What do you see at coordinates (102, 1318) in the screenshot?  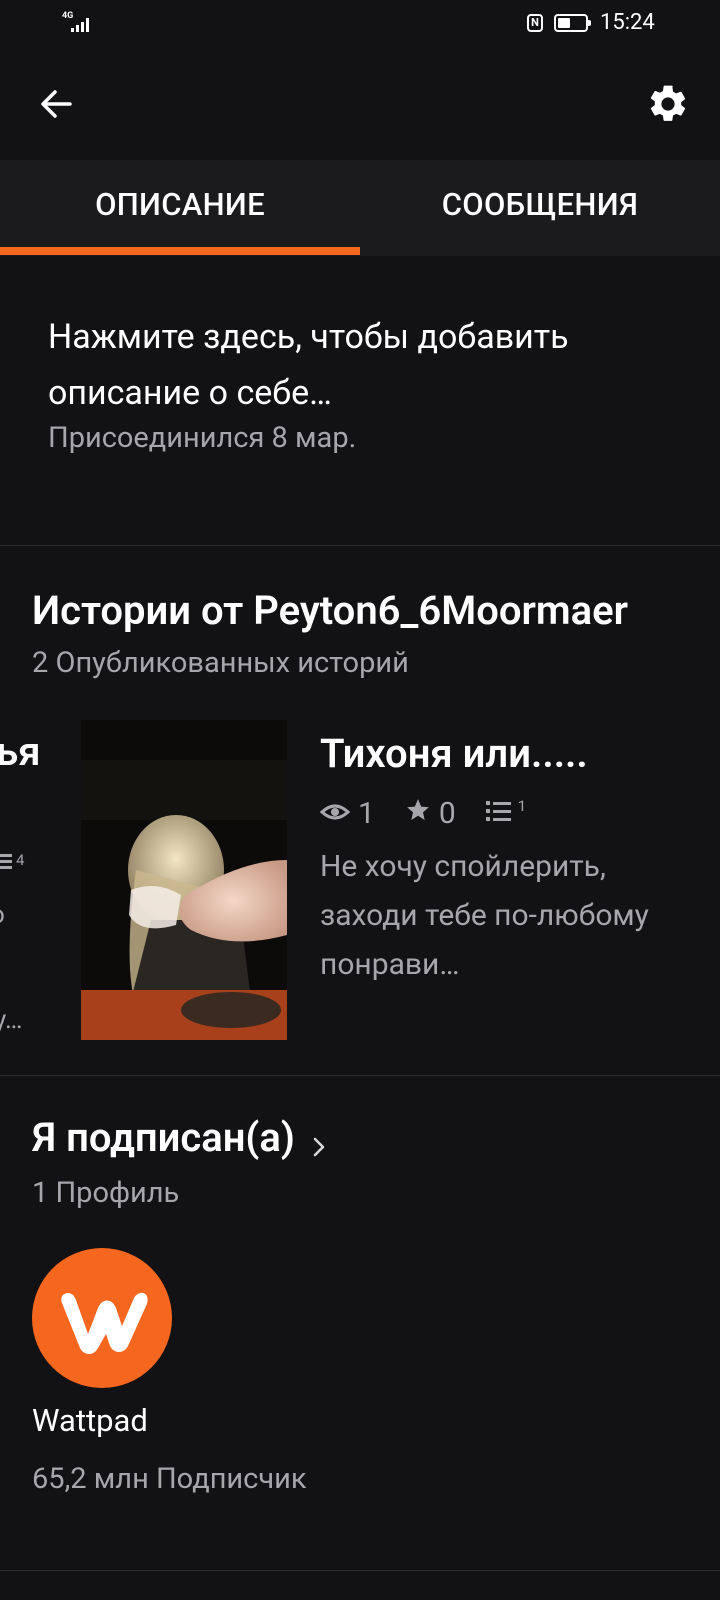 I see `wattpad-logo-icon` at bounding box center [102, 1318].